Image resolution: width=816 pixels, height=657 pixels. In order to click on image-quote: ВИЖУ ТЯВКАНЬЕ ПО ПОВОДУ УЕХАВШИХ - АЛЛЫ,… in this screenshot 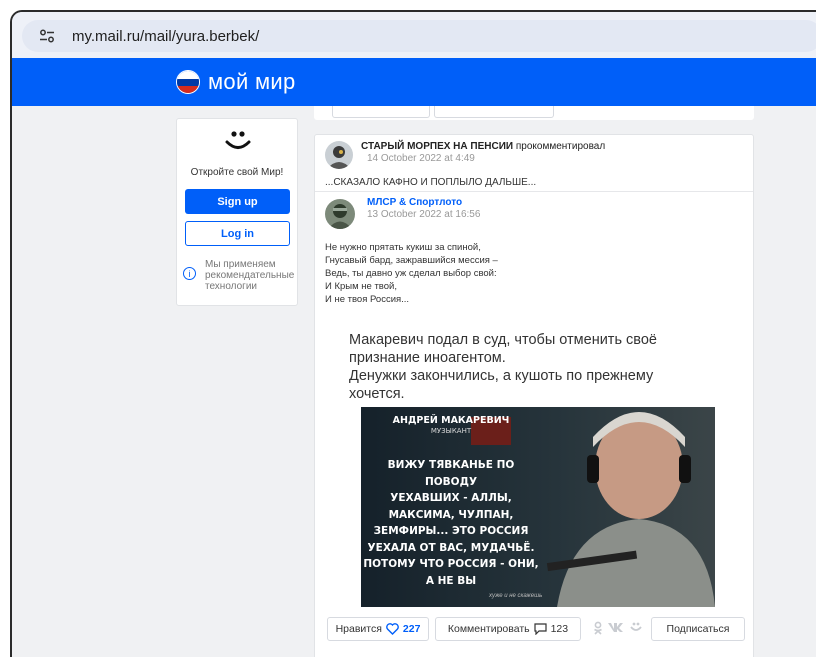, I will do `click(451, 523)`.